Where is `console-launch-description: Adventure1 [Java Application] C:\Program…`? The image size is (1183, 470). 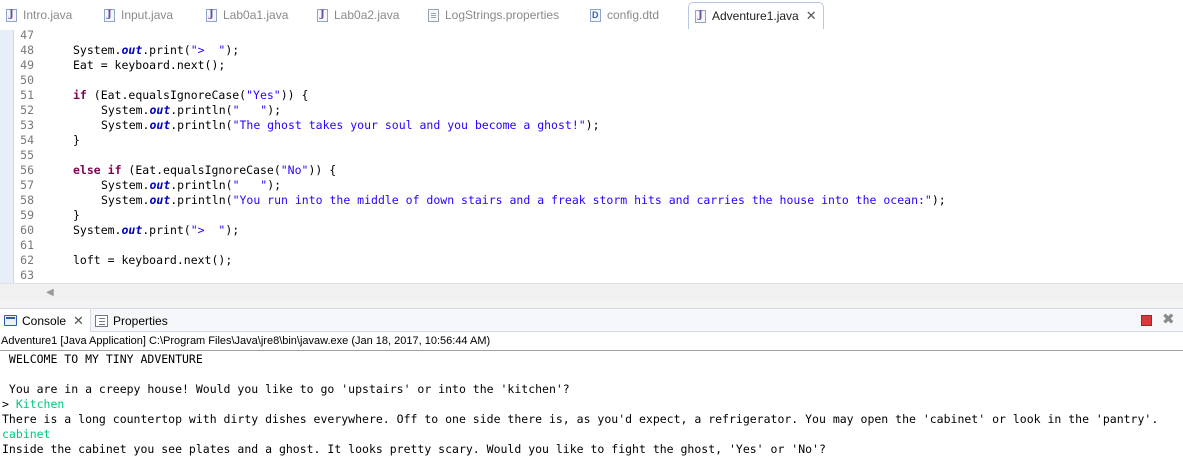
console-launch-description: Adventure1 [Java Application] C:\Program… is located at coordinates (246, 341).